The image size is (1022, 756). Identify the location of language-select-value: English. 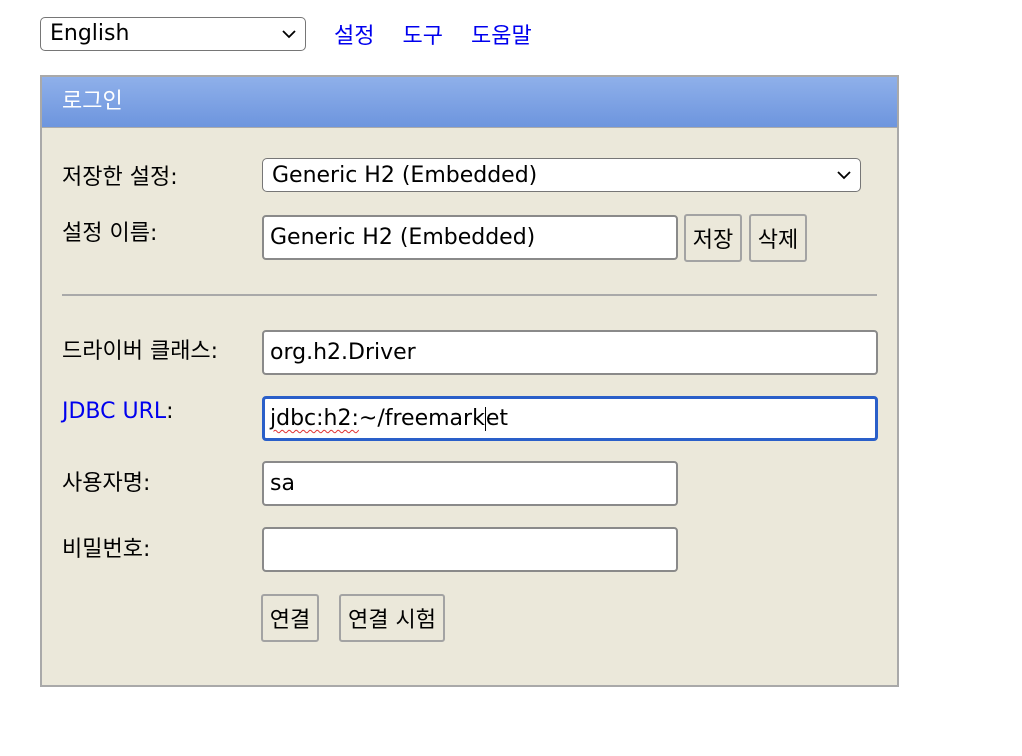
(90, 33).